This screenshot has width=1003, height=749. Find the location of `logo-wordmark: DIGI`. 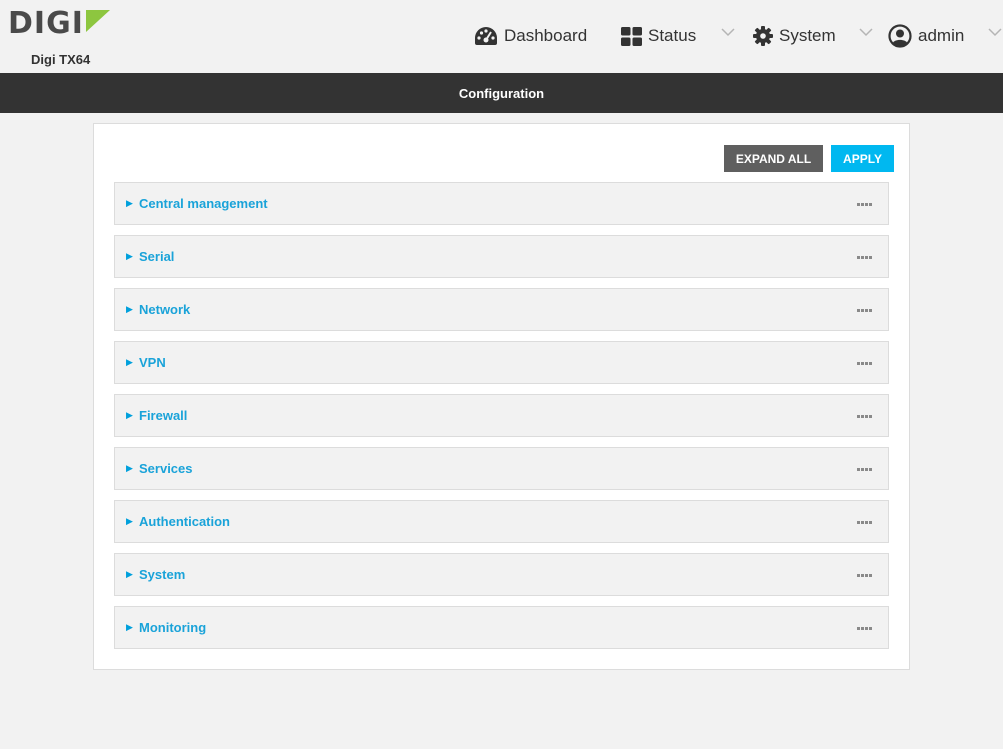

logo-wordmark: DIGI is located at coordinates (46, 23).